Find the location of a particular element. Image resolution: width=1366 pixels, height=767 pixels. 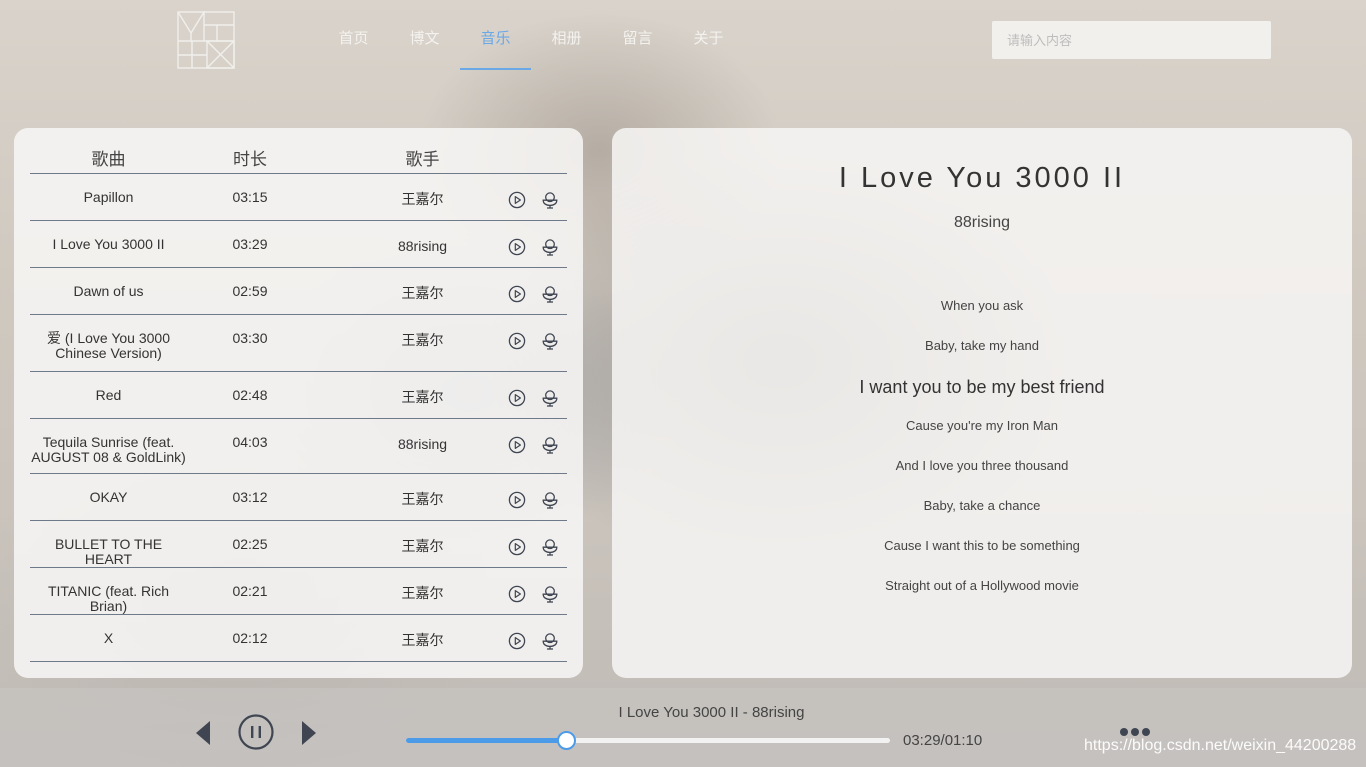

song-duration: 02:21 is located at coordinates (250, 591).